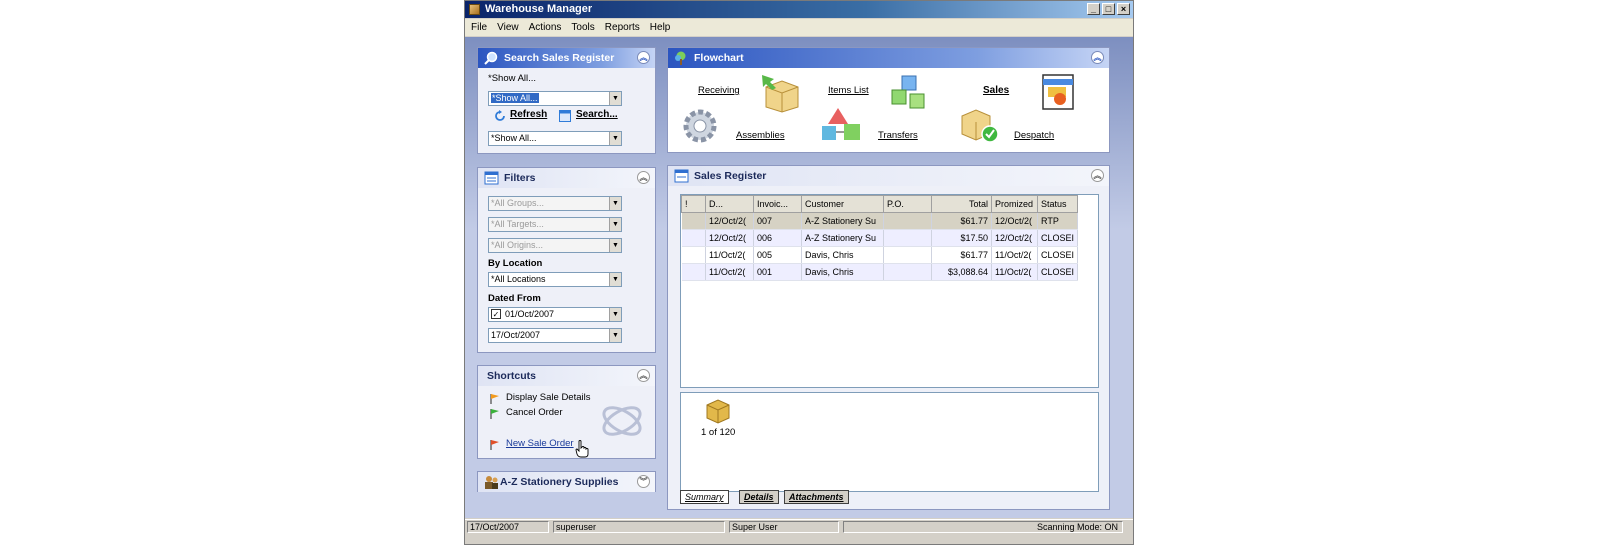  I want to click on hand-cursor-icon, so click(582, 449).